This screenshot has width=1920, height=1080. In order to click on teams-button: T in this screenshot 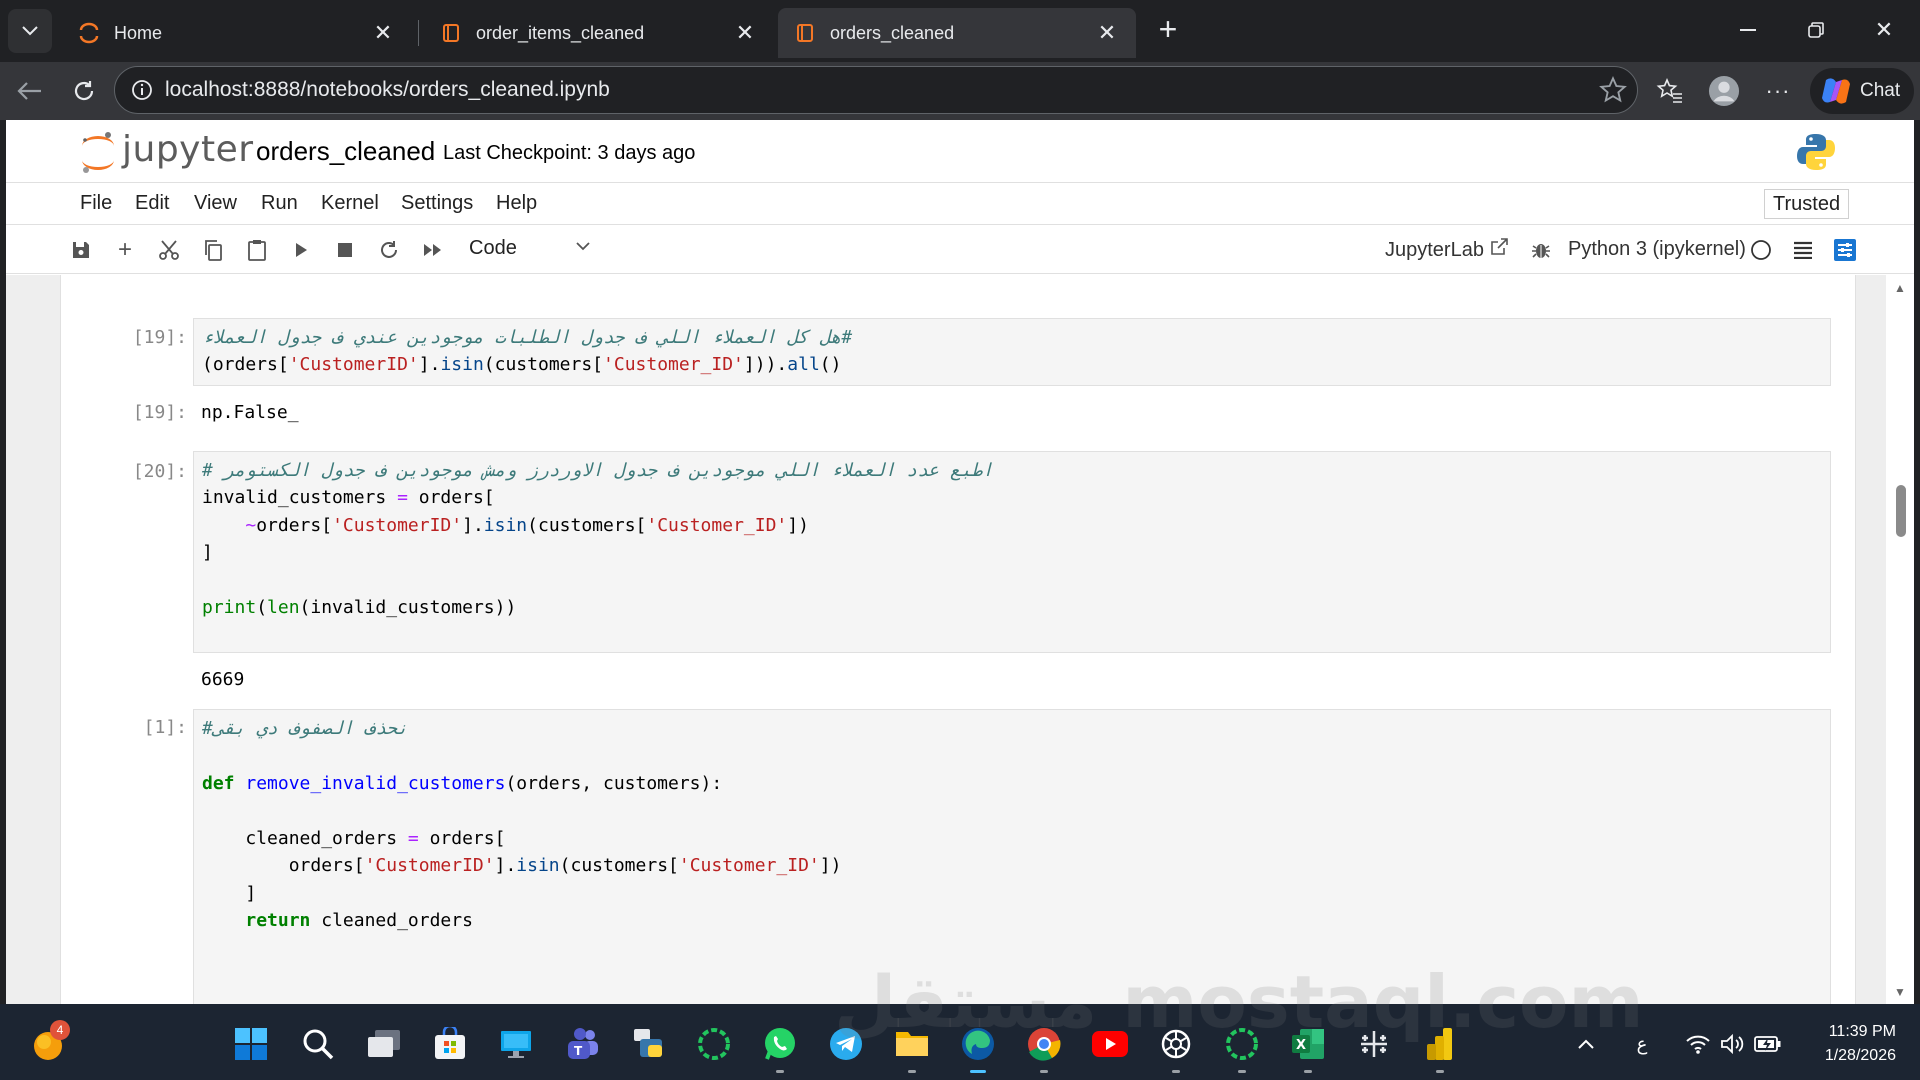, I will do `click(582, 1044)`.